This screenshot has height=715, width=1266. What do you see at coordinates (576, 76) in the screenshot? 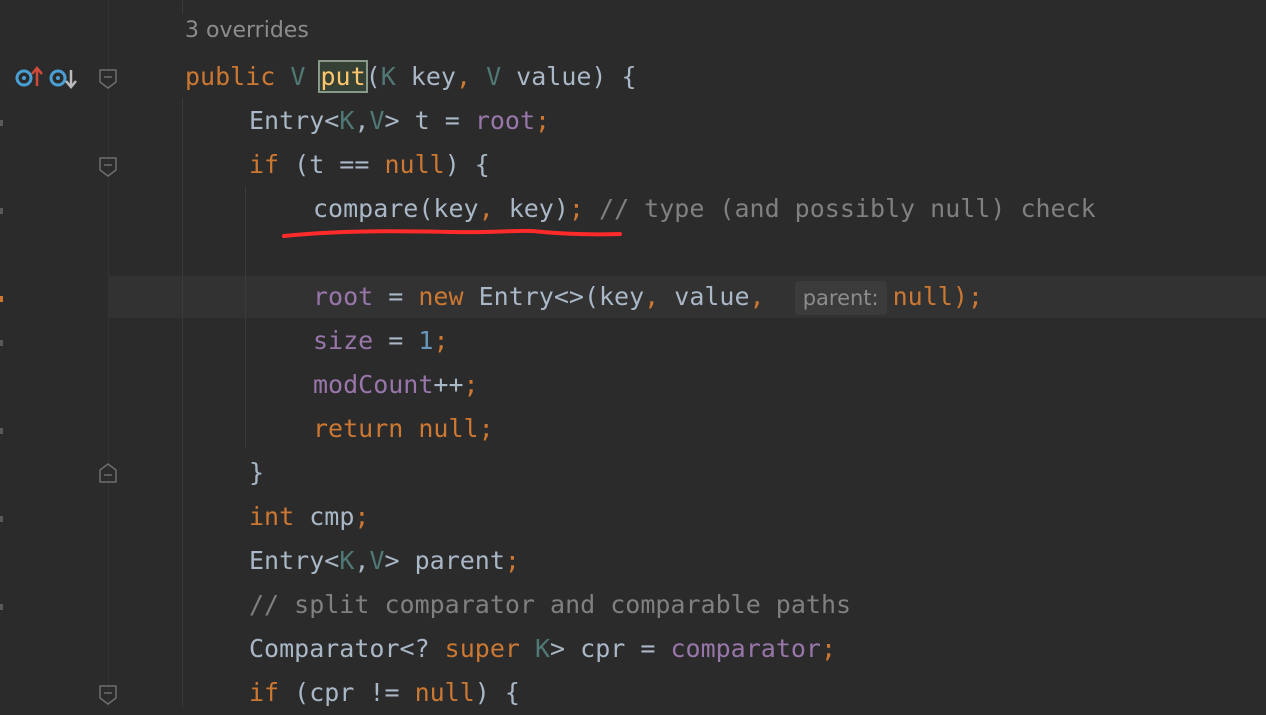
I see `token: value) {` at bounding box center [576, 76].